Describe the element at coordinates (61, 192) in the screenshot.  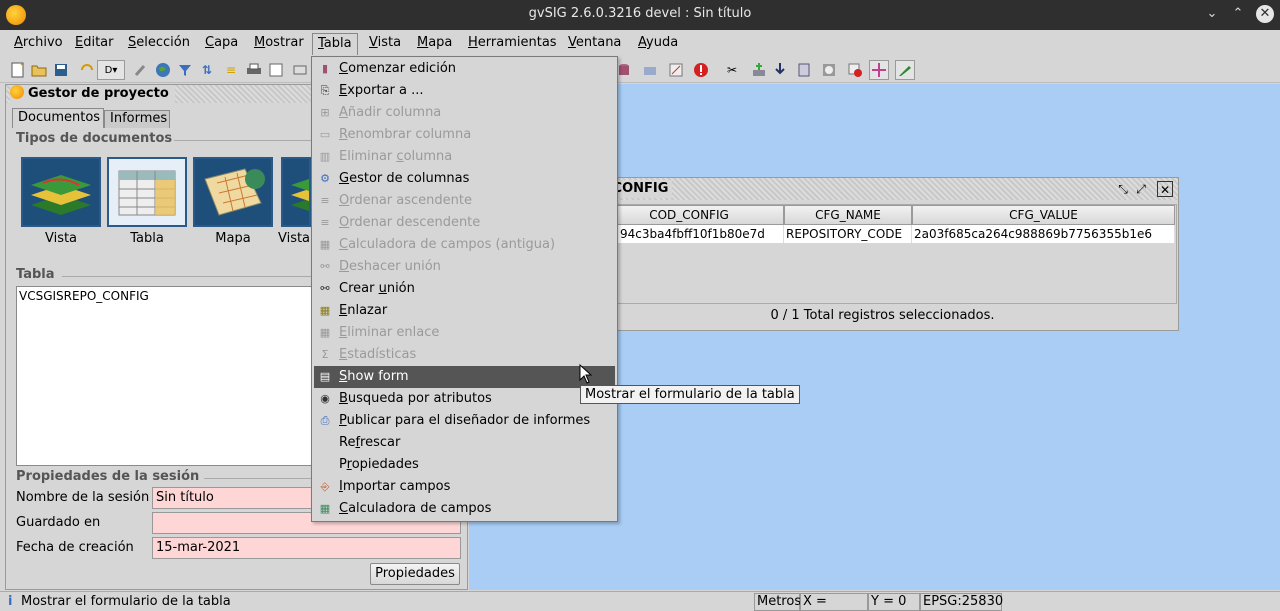
I see `vista-doc-button` at that location.